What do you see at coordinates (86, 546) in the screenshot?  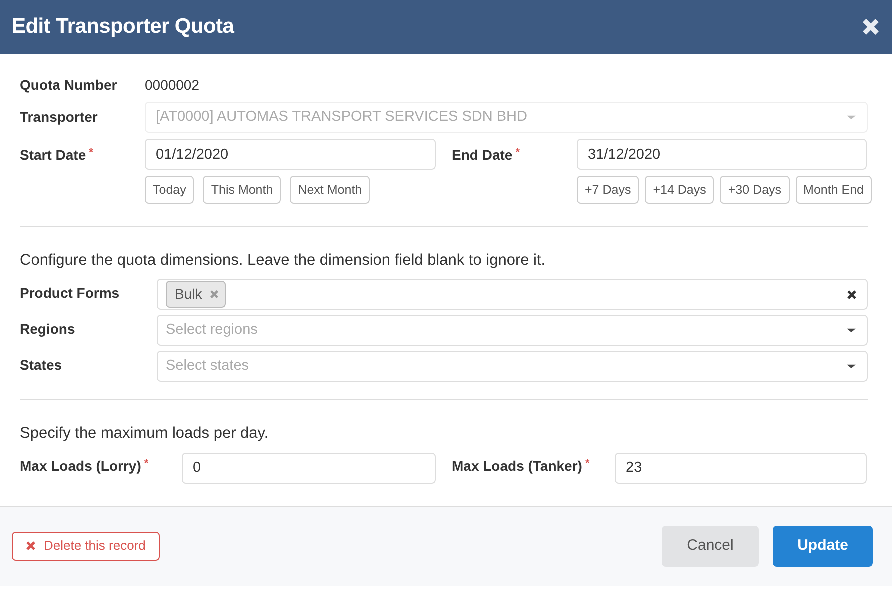 I see `delete-button: Delete this record` at bounding box center [86, 546].